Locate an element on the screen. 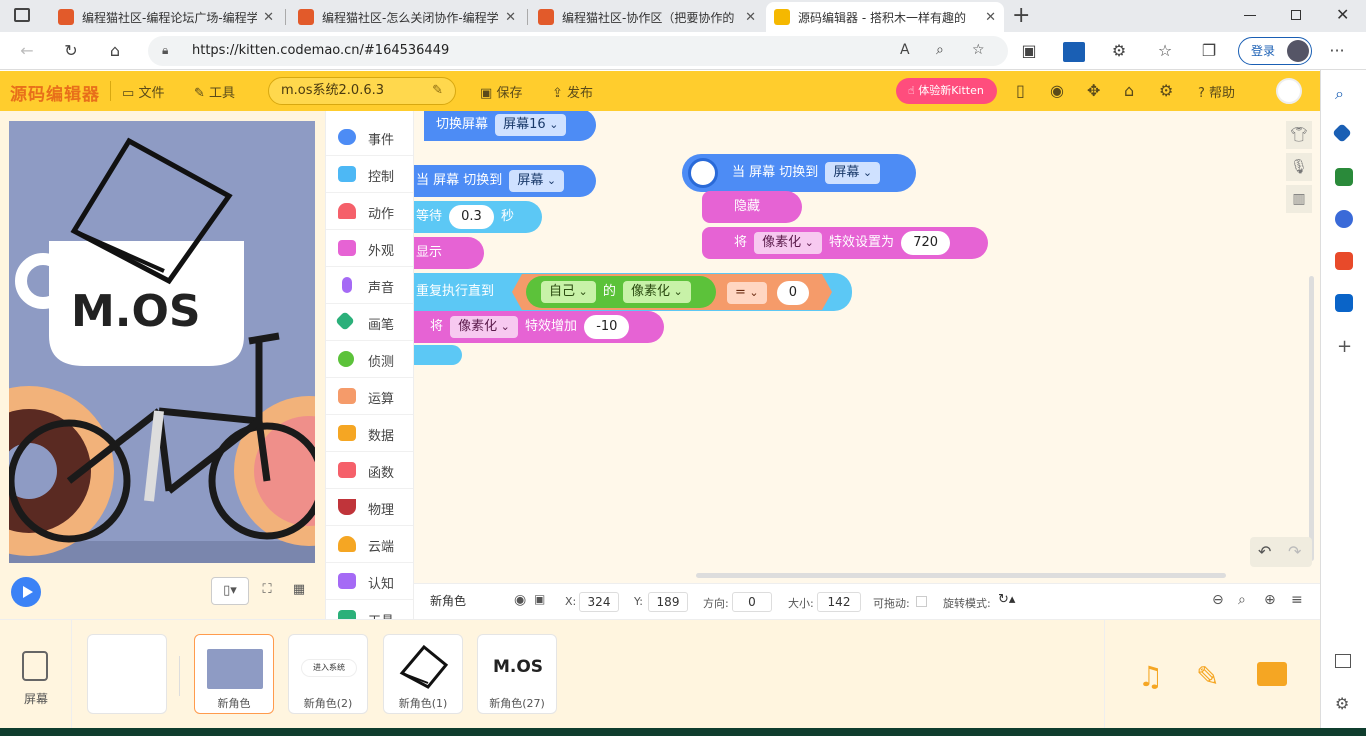  operator-dropdown: = is located at coordinates (747, 292).